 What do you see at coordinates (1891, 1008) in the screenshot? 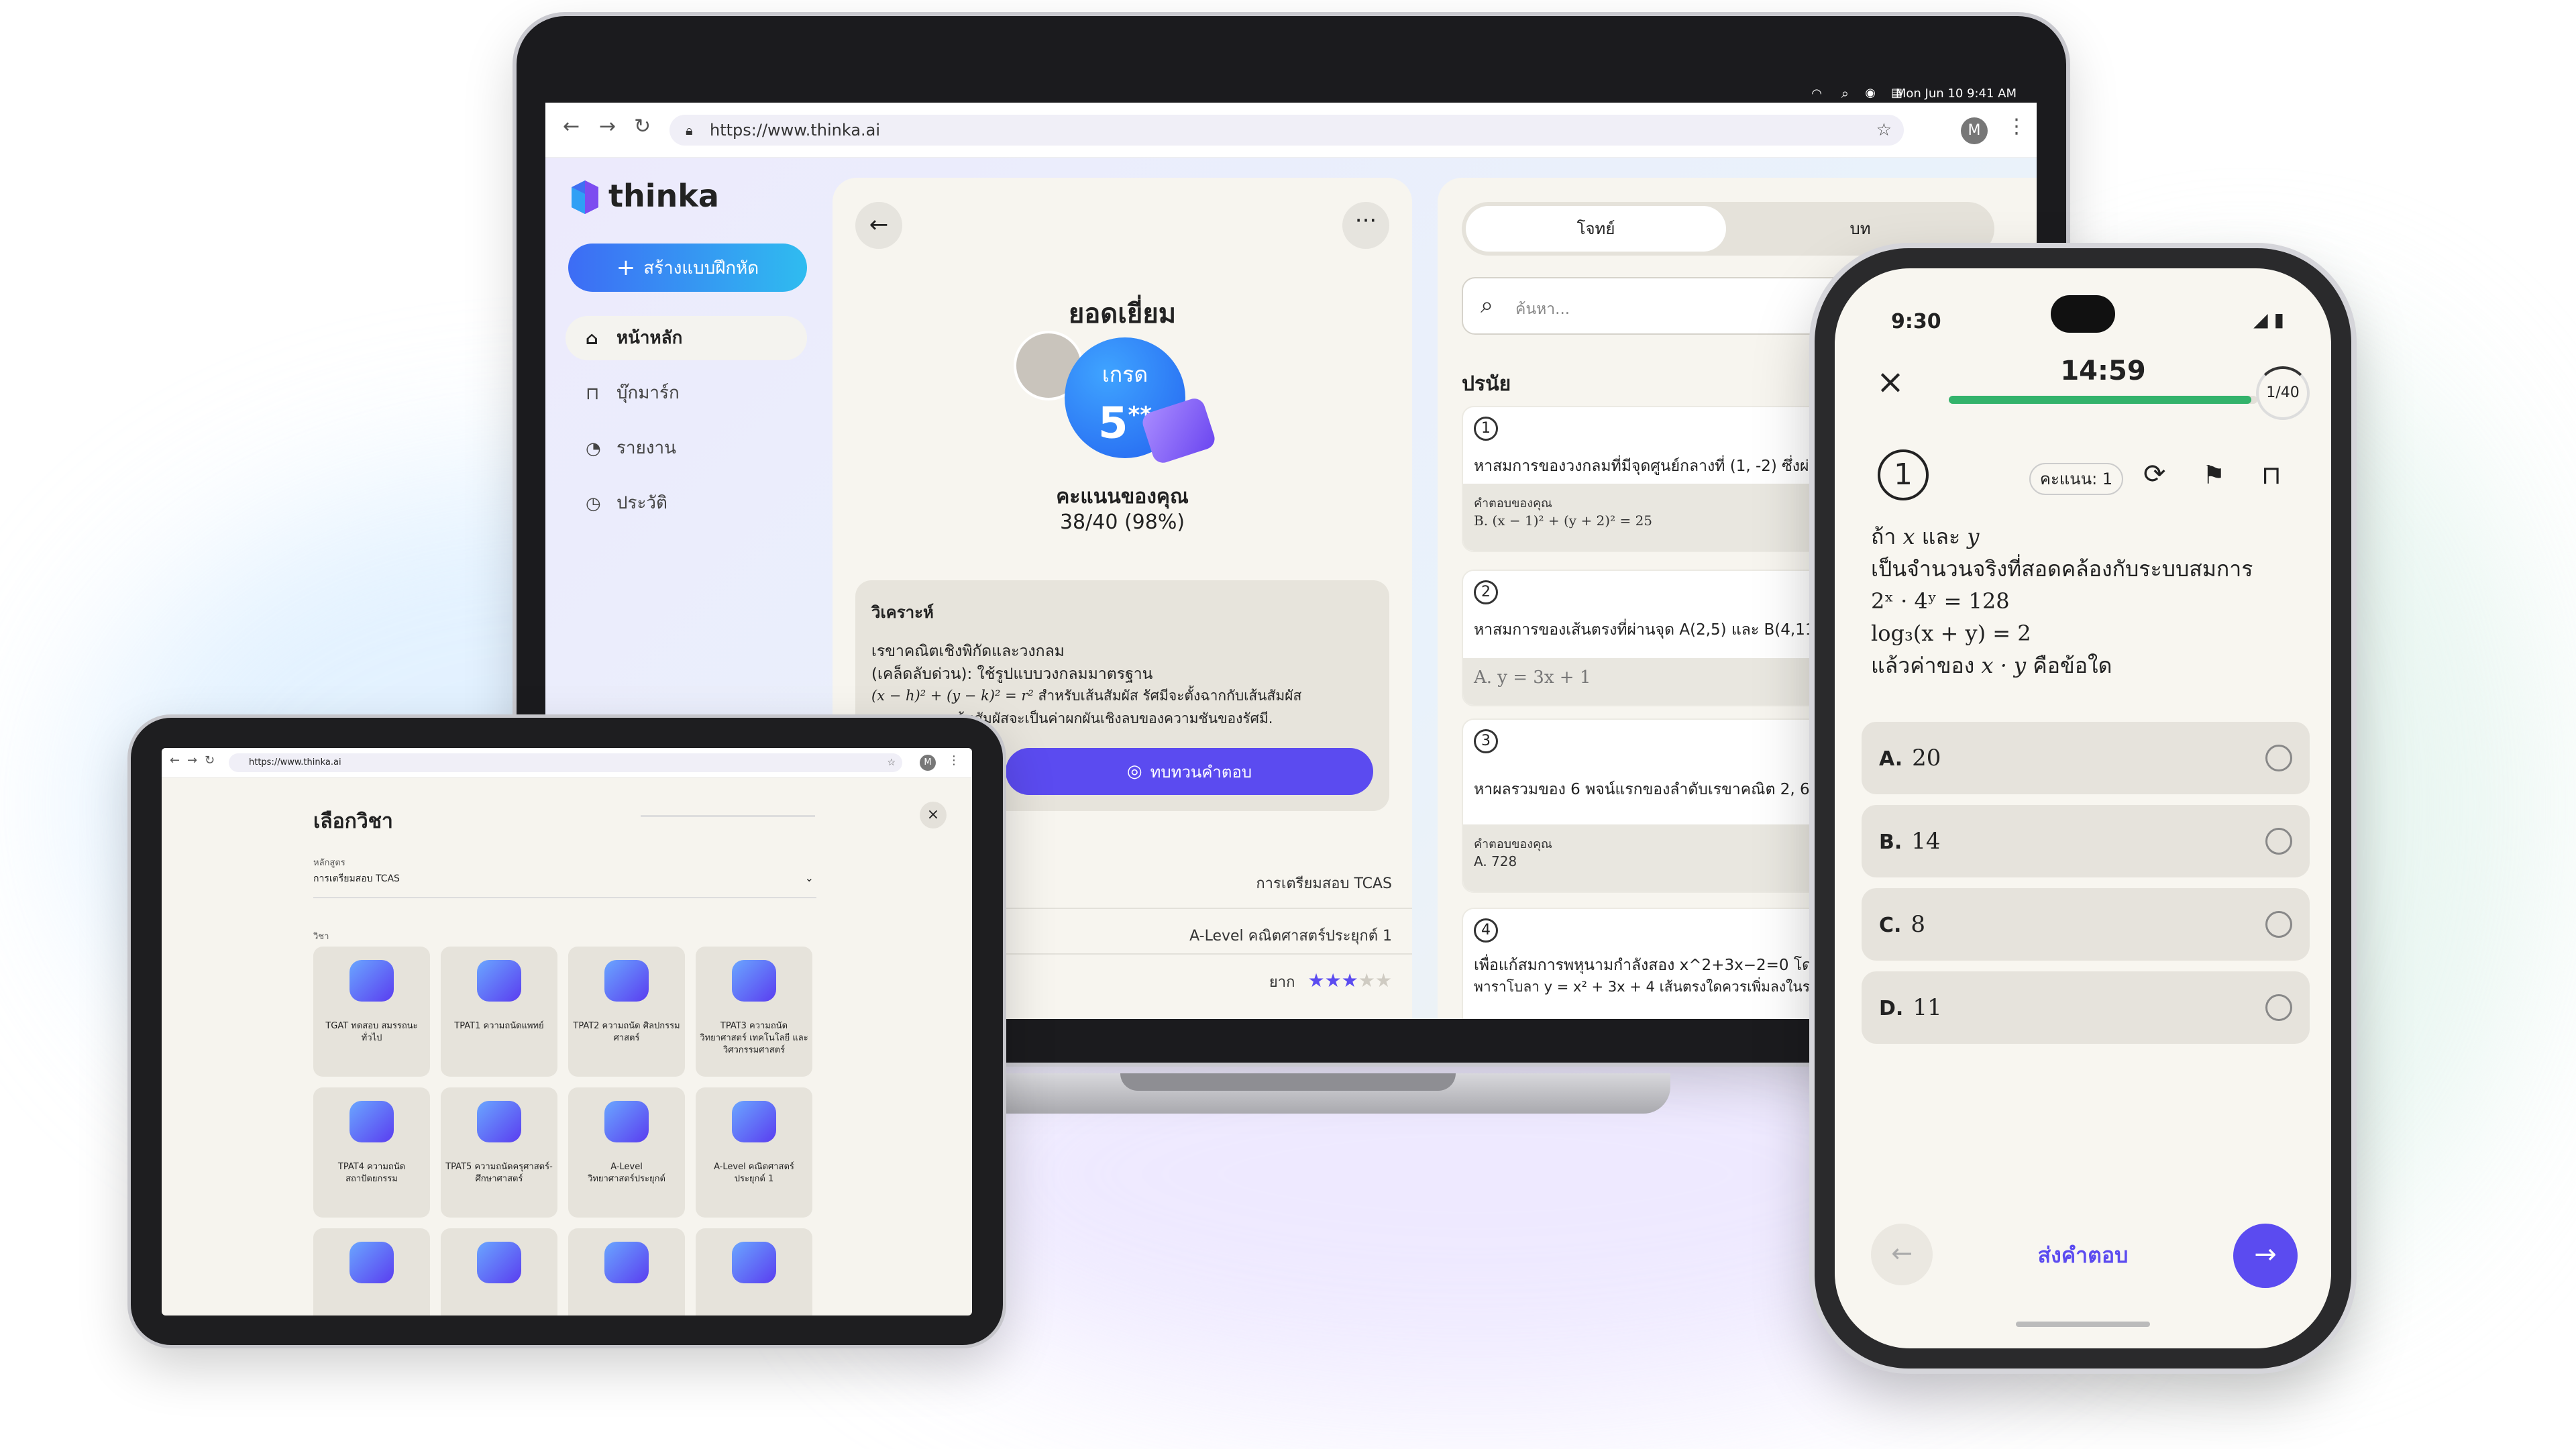
I see `option-key: D.` at bounding box center [1891, 1008].